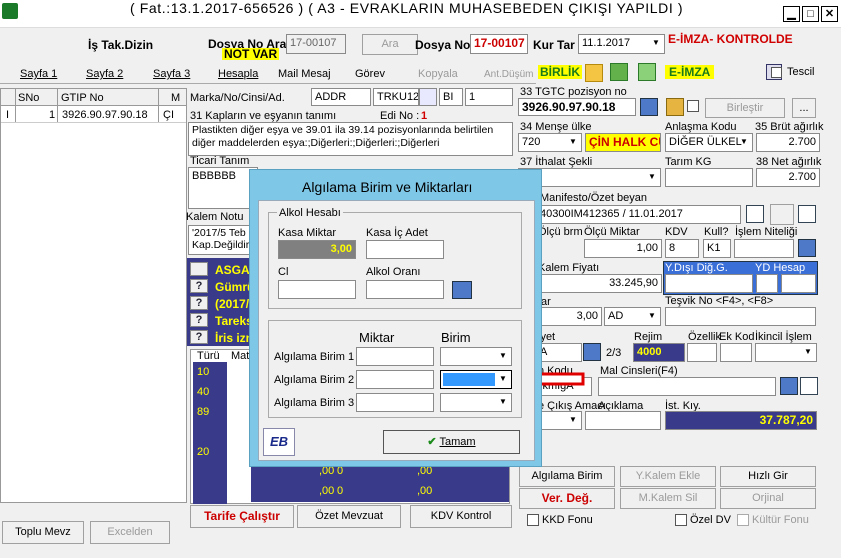 This screenshot has height=558, width=841. What do you see at coordinates (668, 476) in the screenshot?
I see `y-kalem-ekle-button: Y.Kalem Ekle` at bounding box center [668, 476].